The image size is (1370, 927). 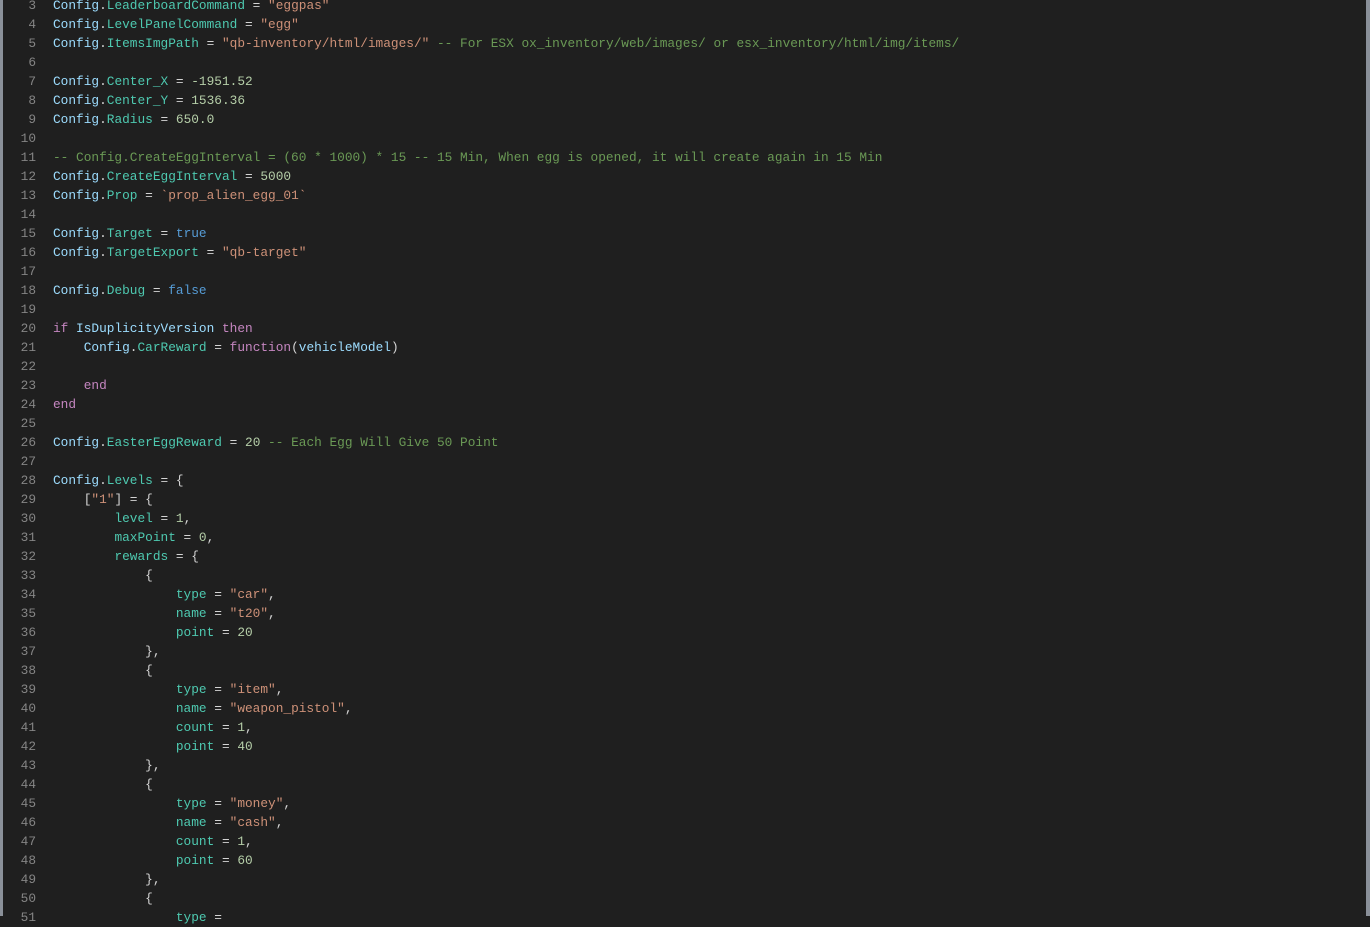 I want to click on code-text: point = 40, so click(x=153, y=746).